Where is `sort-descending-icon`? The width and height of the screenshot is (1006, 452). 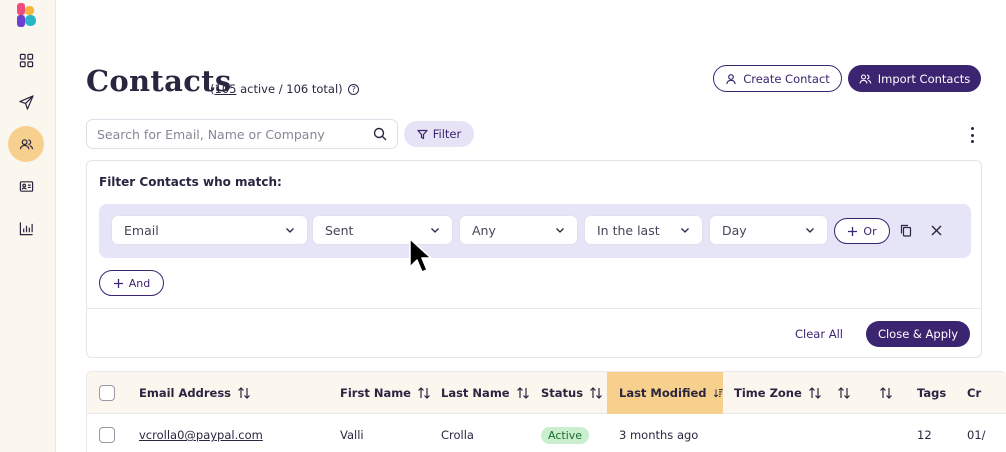 sort-descending-icon is located at coordinates (718, 393).